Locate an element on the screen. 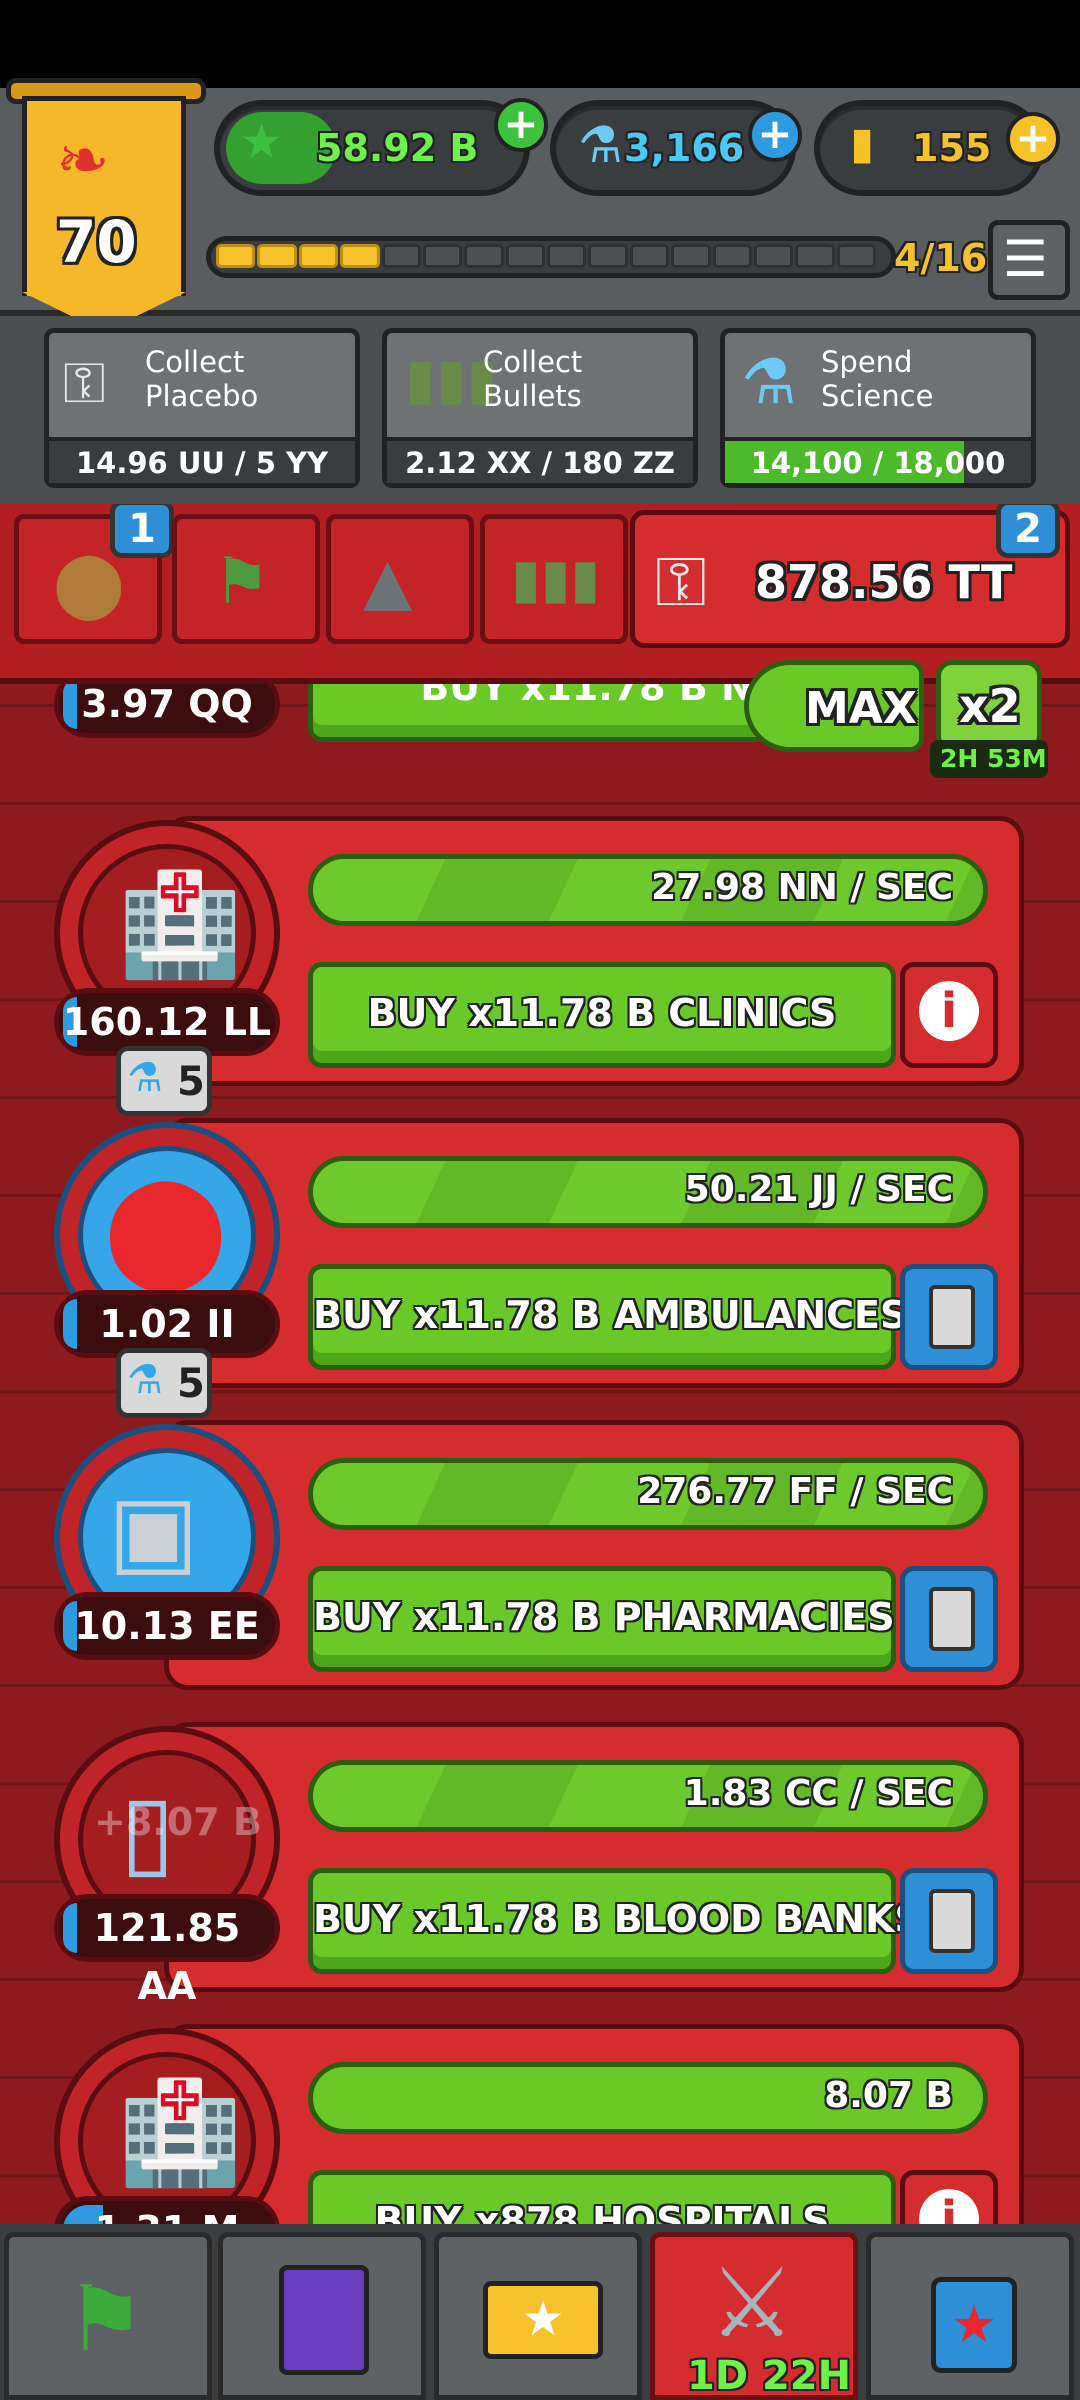  task-card-placebo: ⚿ Collect Placebo 14.96 UU / 5 YY is located at coordinates (202, 408).